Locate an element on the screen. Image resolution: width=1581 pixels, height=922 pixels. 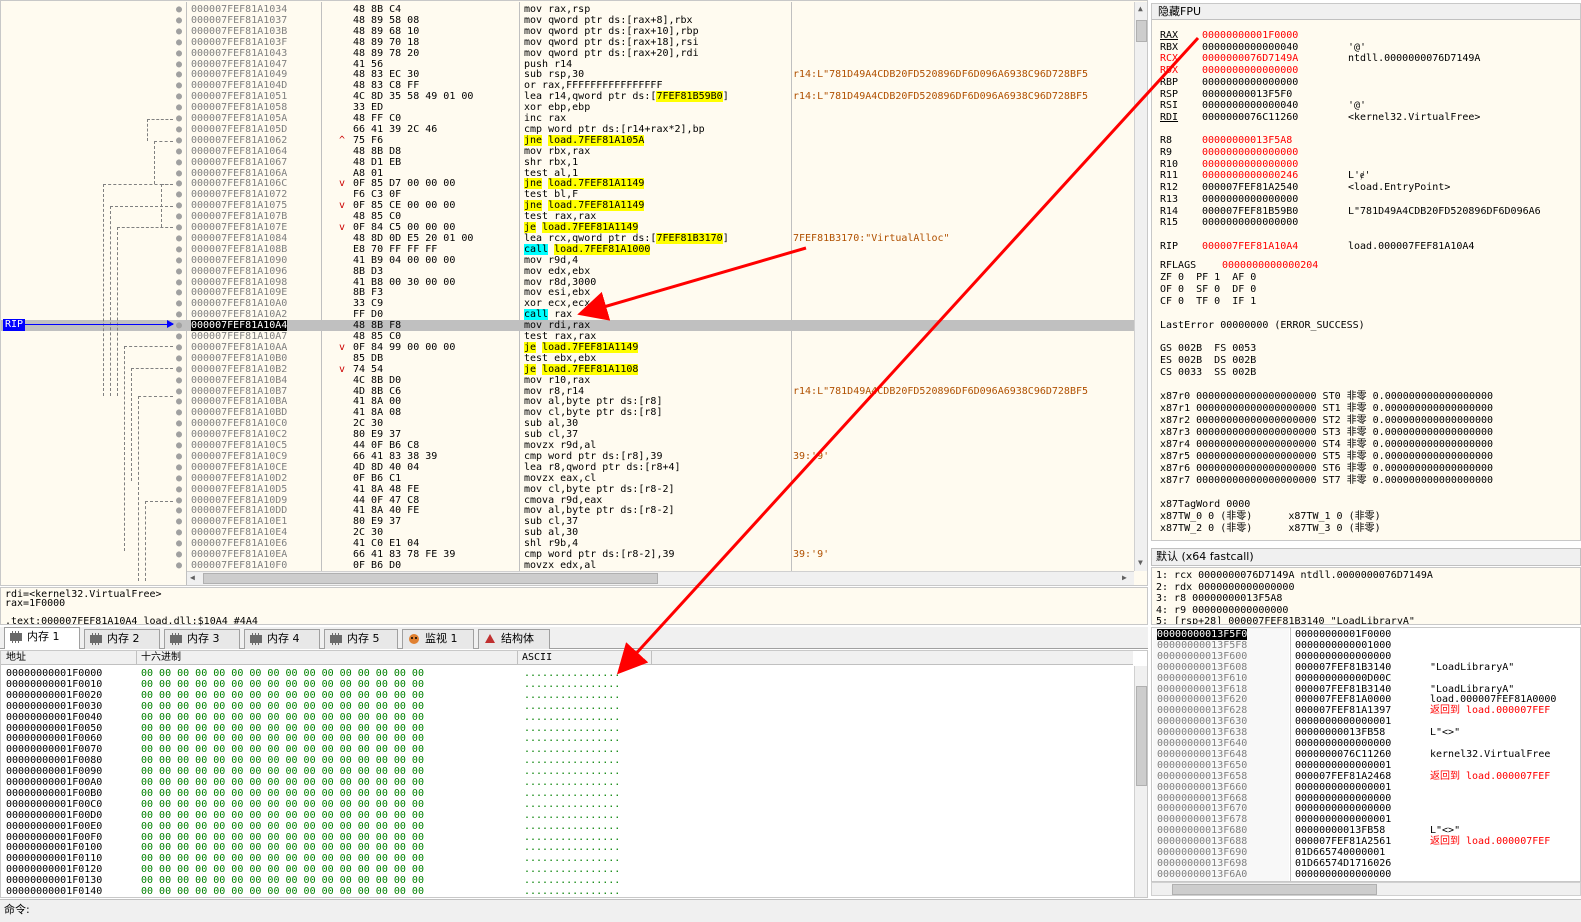
disasm-row: ● 000007FEF81A109E 8B F3 mov esi,ebx is located at coordinates (567, 292).